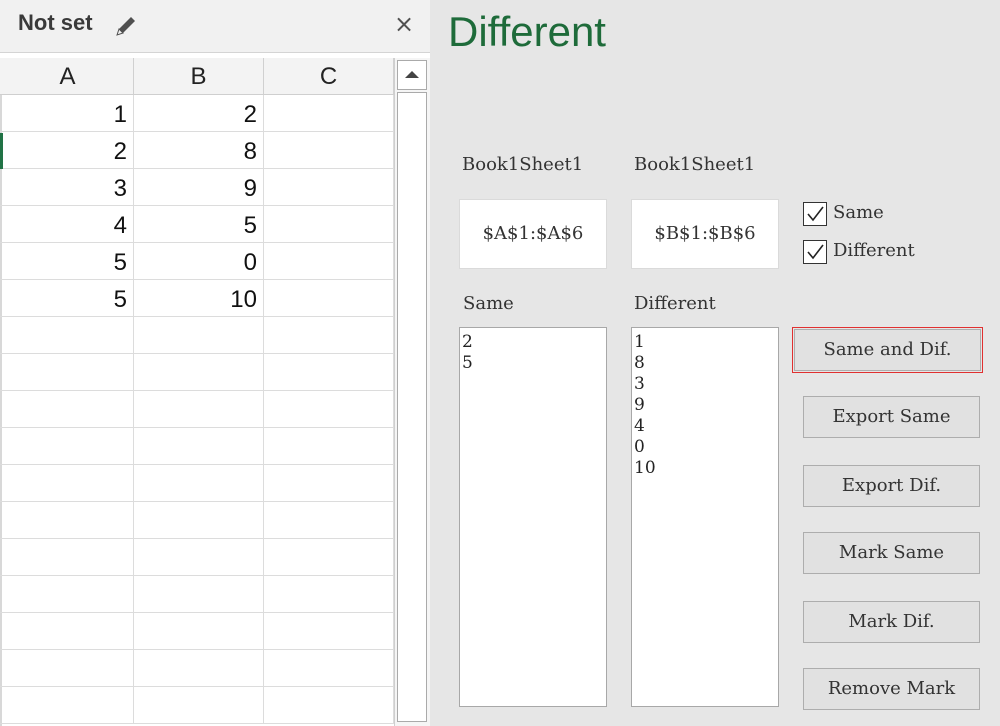 This screenshot has width=1000, height=726. I want to click on cell-c5, so click(329, 261).